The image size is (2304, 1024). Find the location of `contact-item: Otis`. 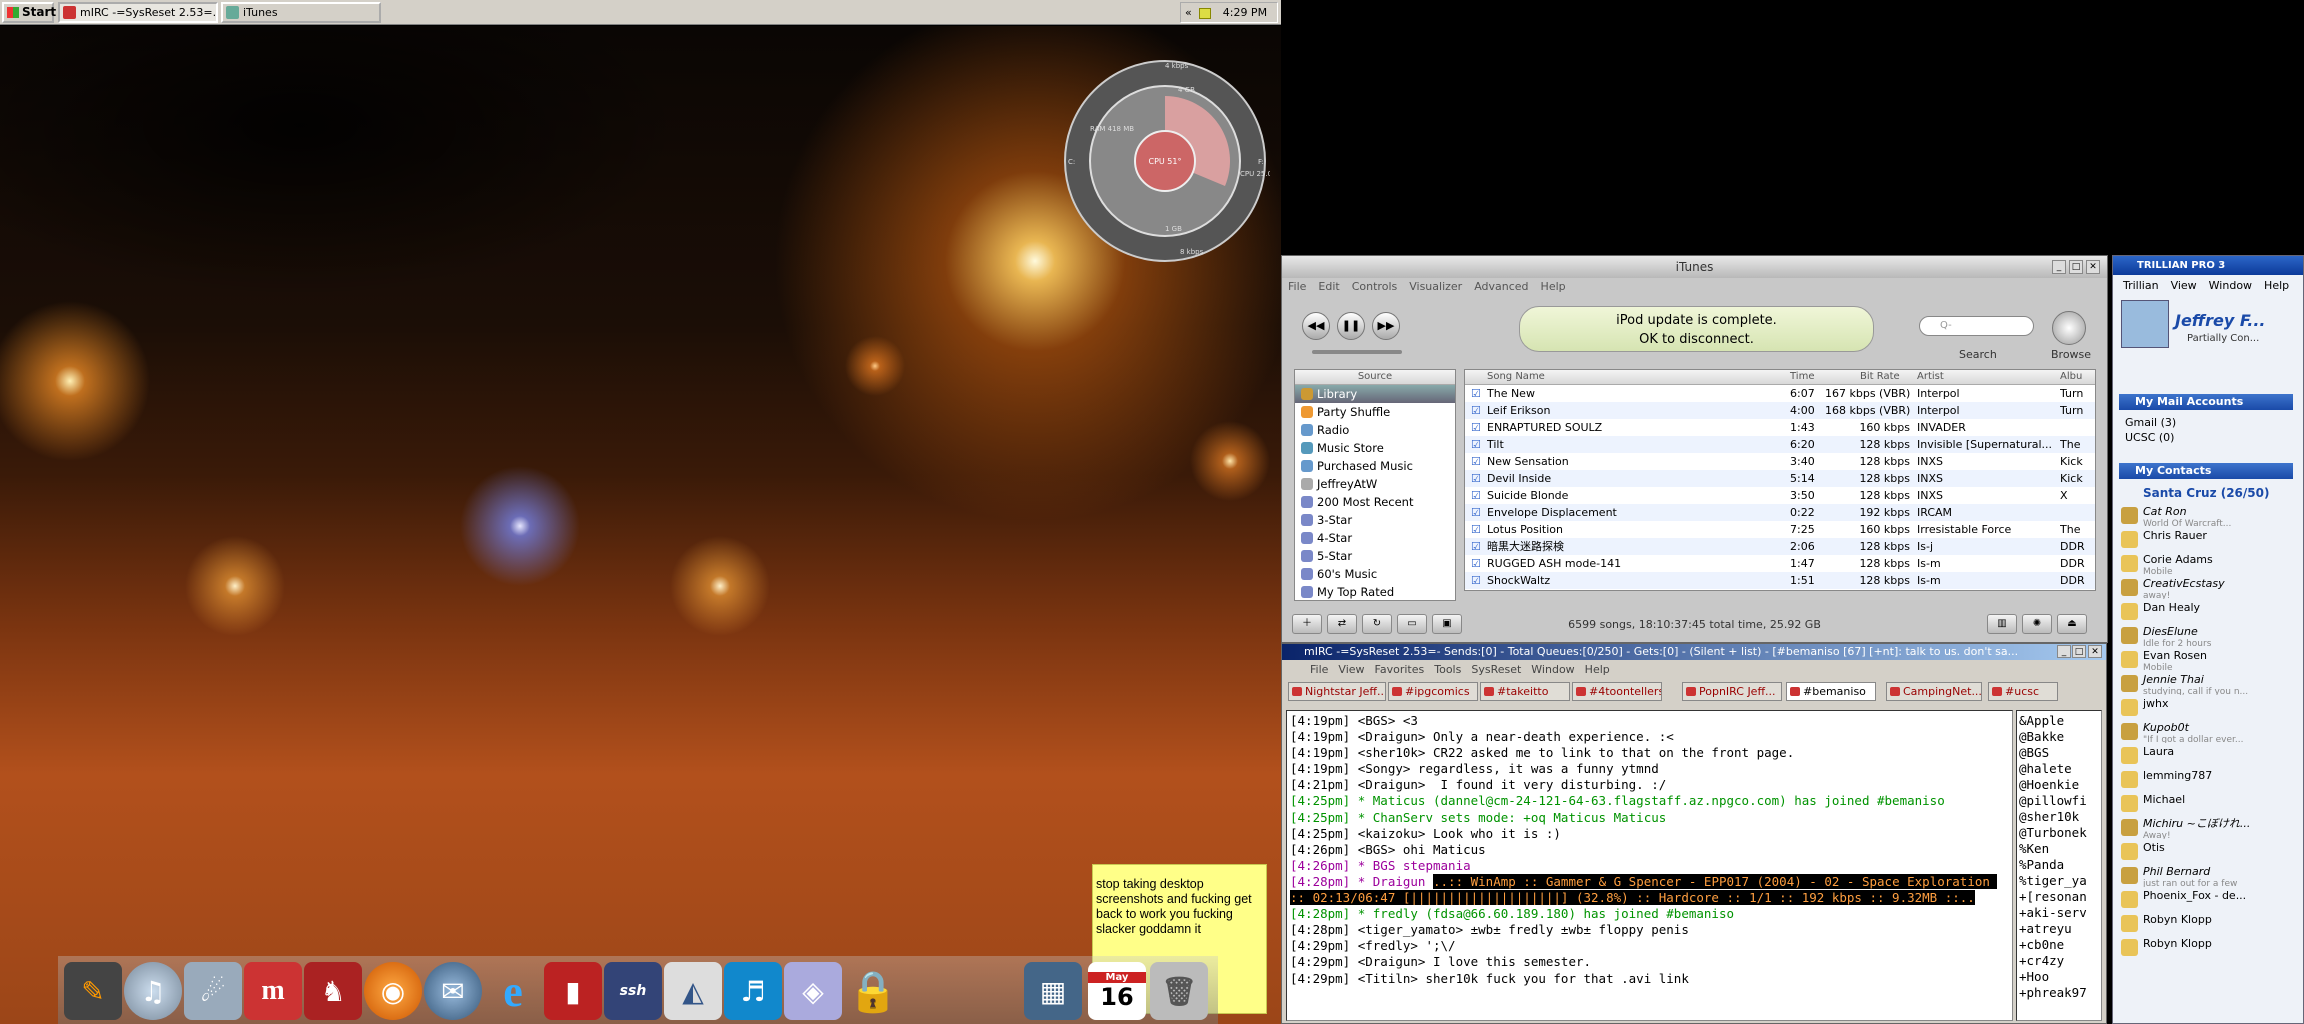

contact-item: Otis is located at coordinates (2204, 851).